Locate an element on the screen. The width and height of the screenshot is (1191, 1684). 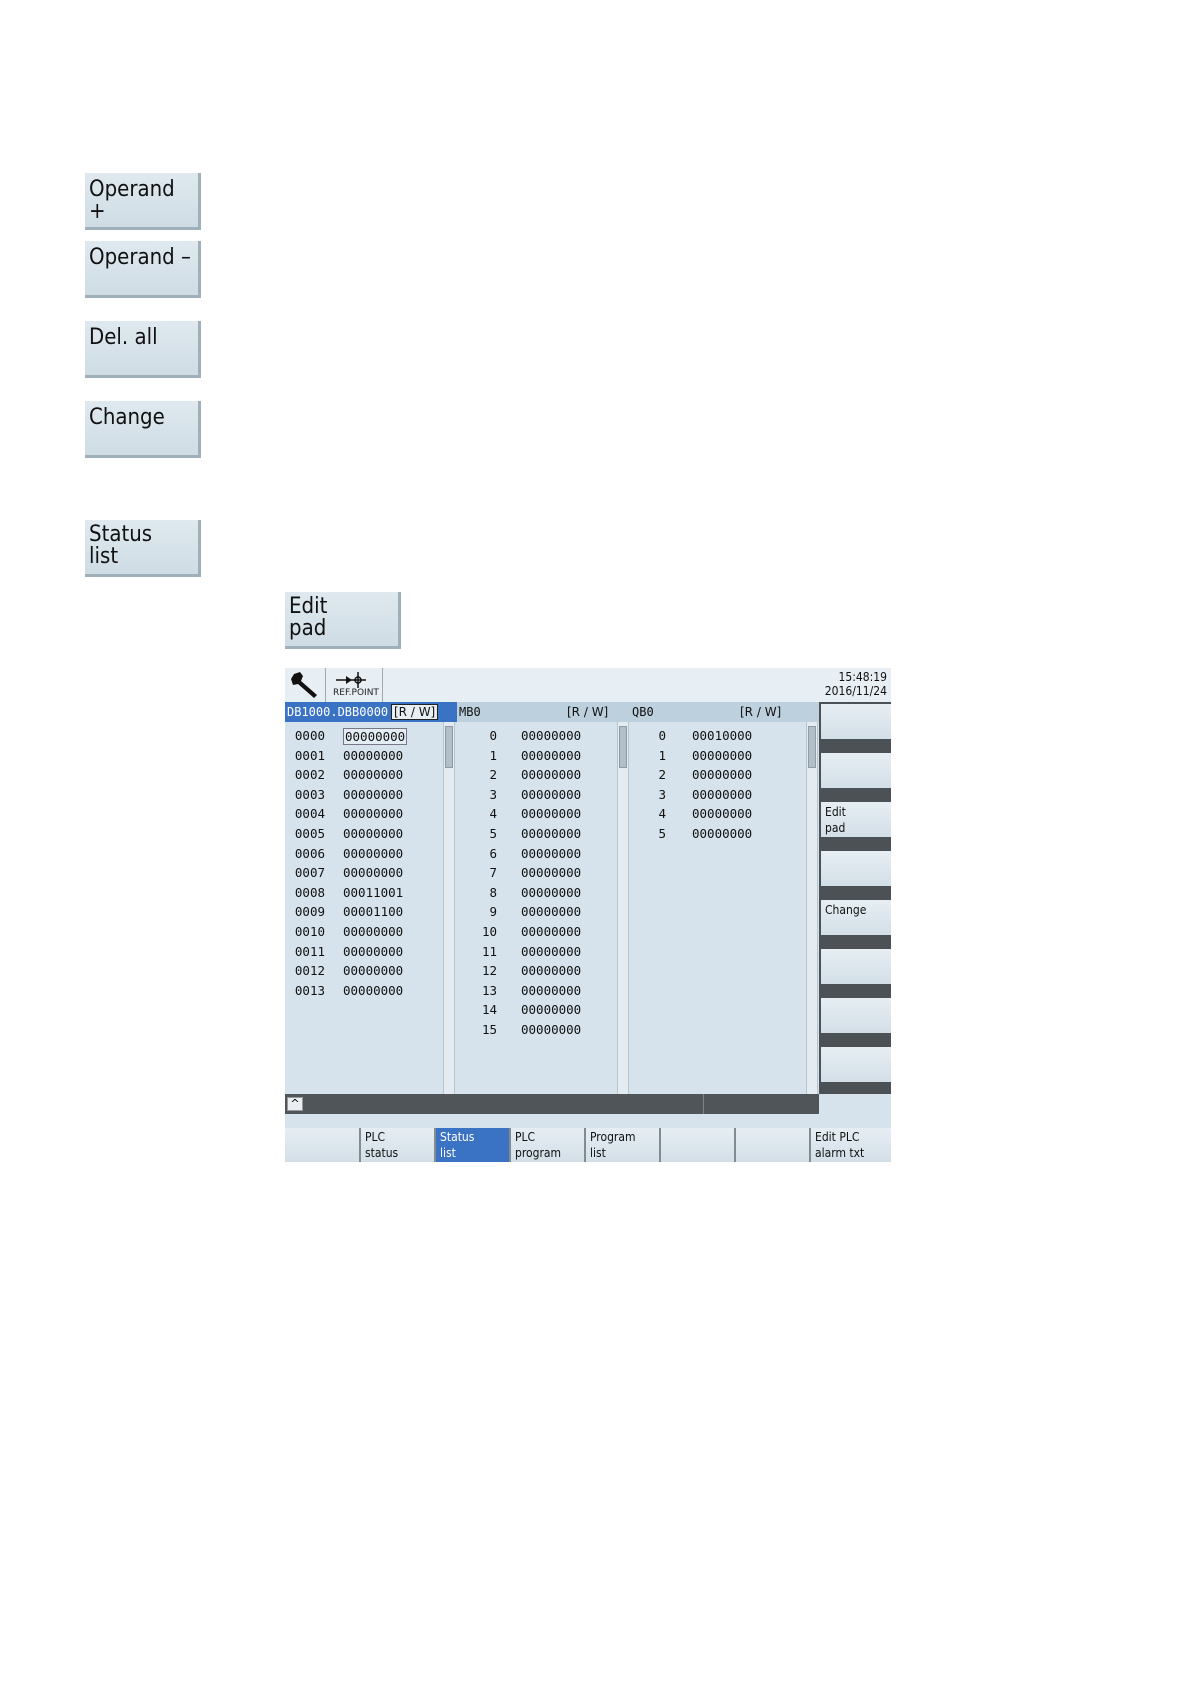
table-row: 15 00000000 is located at coordinates (537, 1030).